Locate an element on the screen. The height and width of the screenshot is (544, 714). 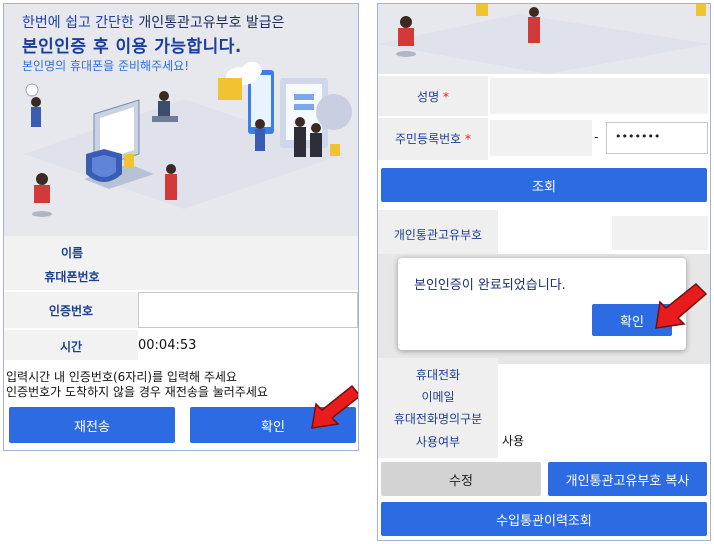
hero-banner-partial is located at coordinates (544, 39).